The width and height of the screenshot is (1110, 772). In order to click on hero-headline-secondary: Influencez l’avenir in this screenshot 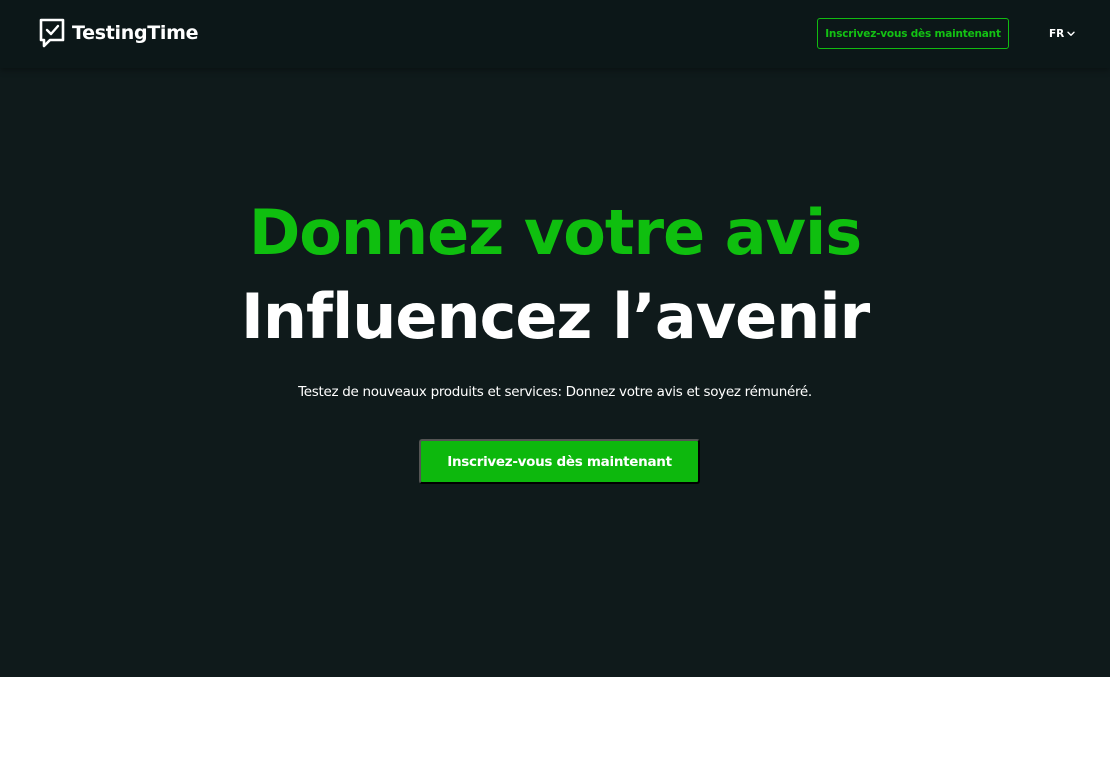, I will do `click(555, 316)`.